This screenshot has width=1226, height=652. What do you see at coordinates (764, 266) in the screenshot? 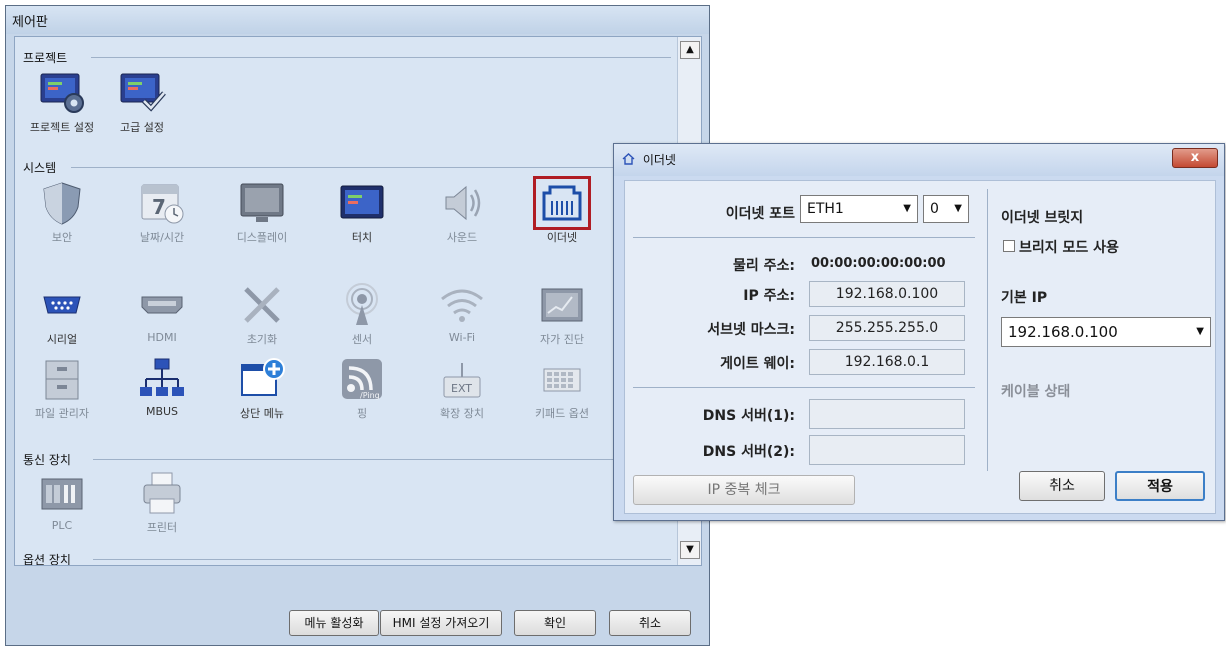
I see `mac-label: 물리 주소:` at bounding box center [764, 266].